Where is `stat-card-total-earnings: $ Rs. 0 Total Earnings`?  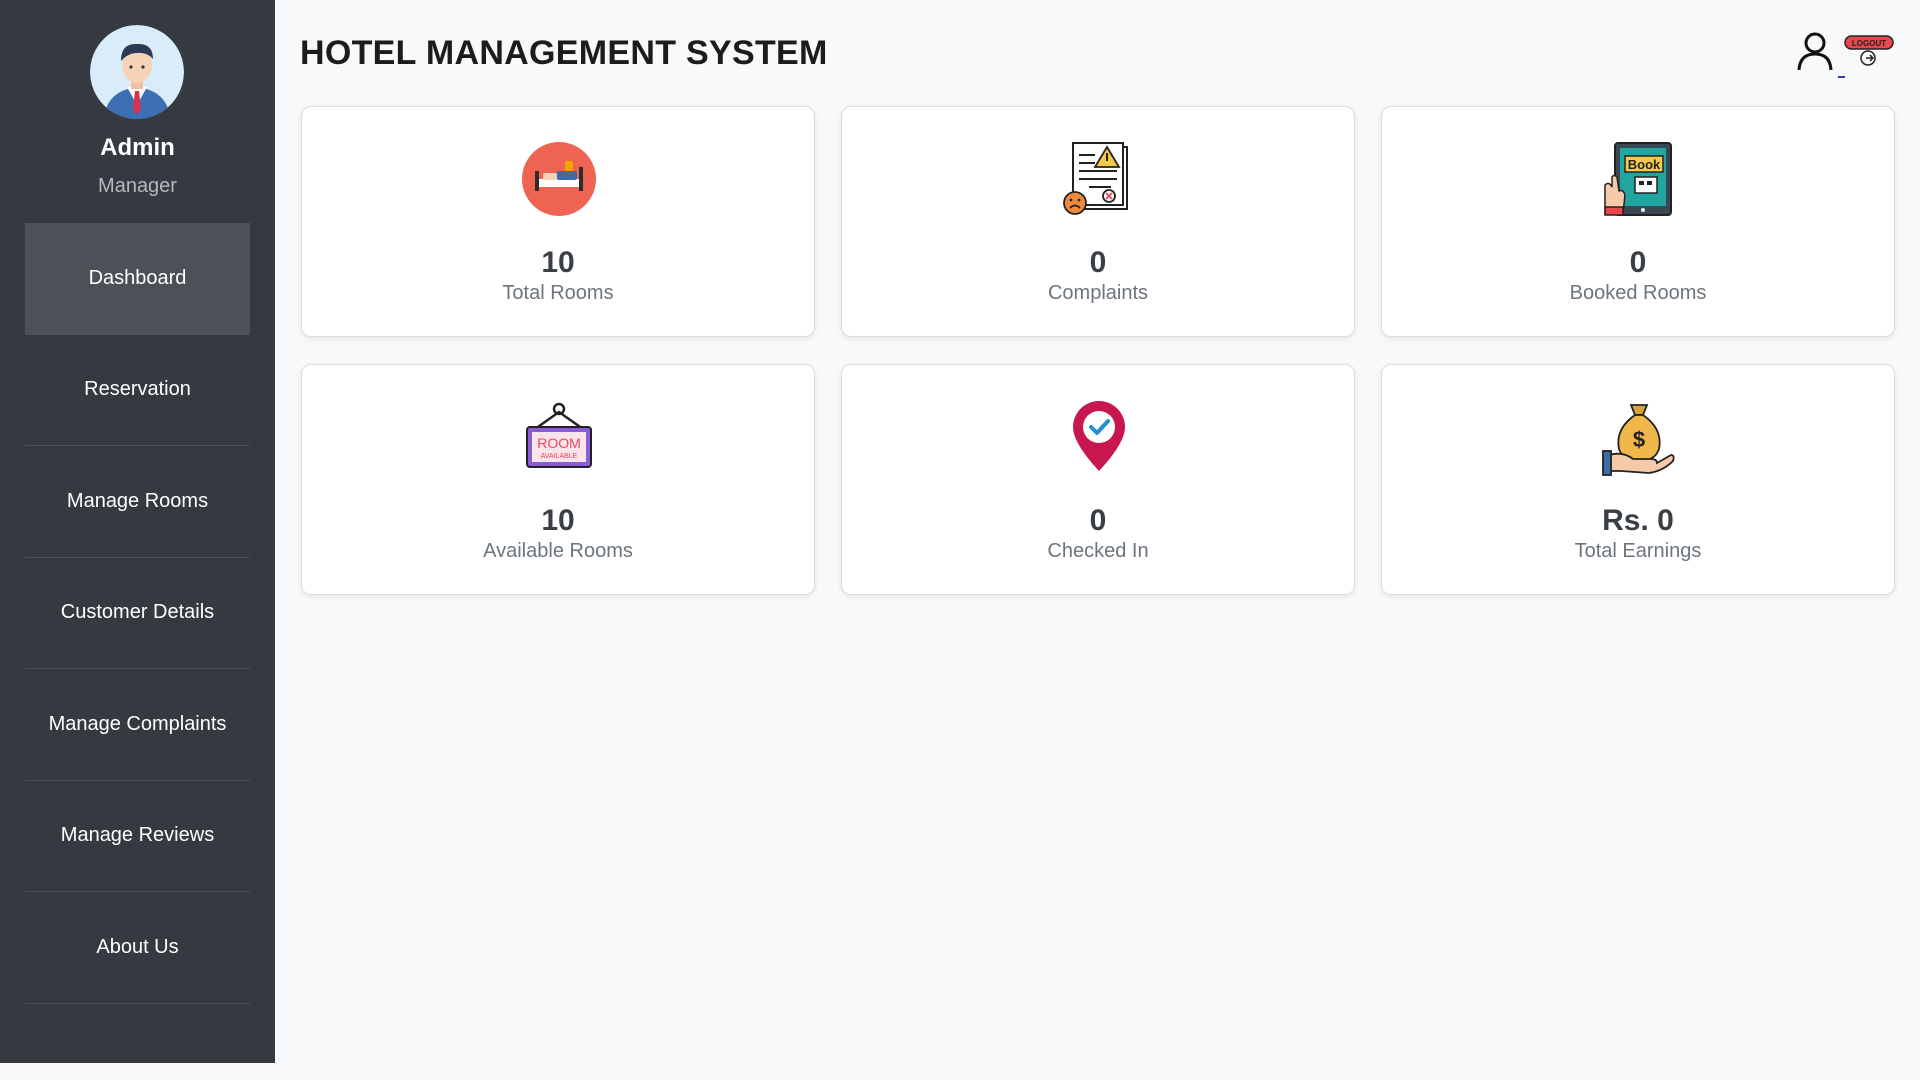 stat-card-total-earnings: $ Rs. 0 Total Earnings is located at coordinates (1638, 479).